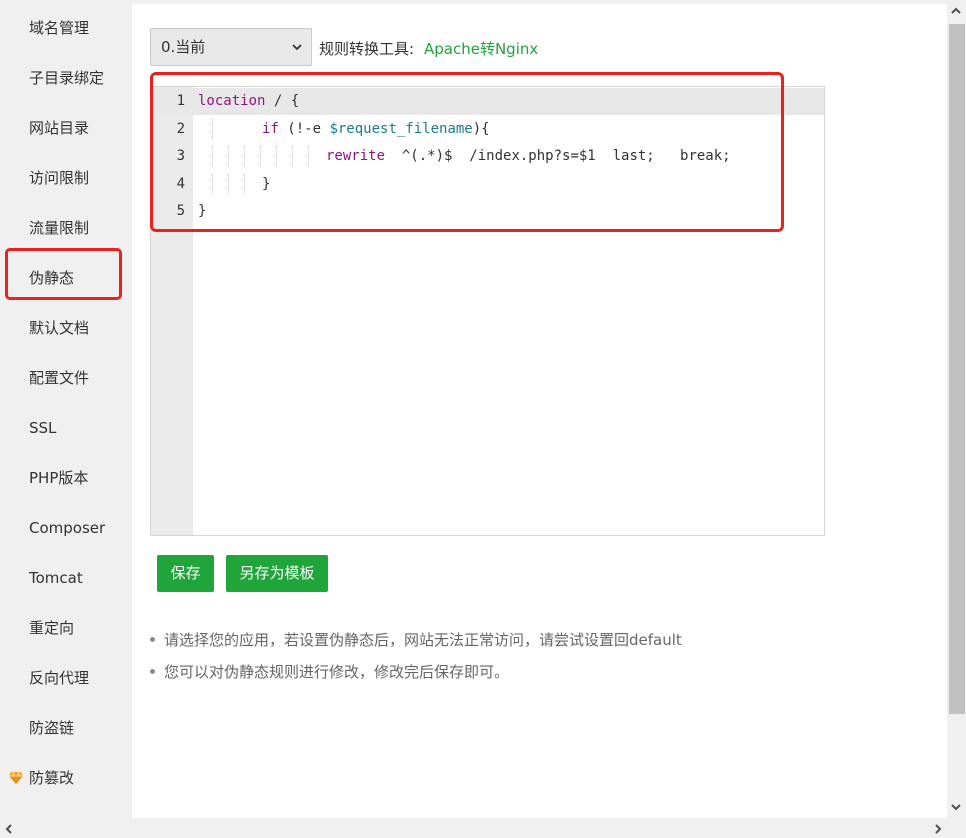 The height and width of the screenshot is (838, 966). Describe the element at coordinates (231, 47) in the screenshot. I see `rewrite-template-select: 0.当前` at that location.